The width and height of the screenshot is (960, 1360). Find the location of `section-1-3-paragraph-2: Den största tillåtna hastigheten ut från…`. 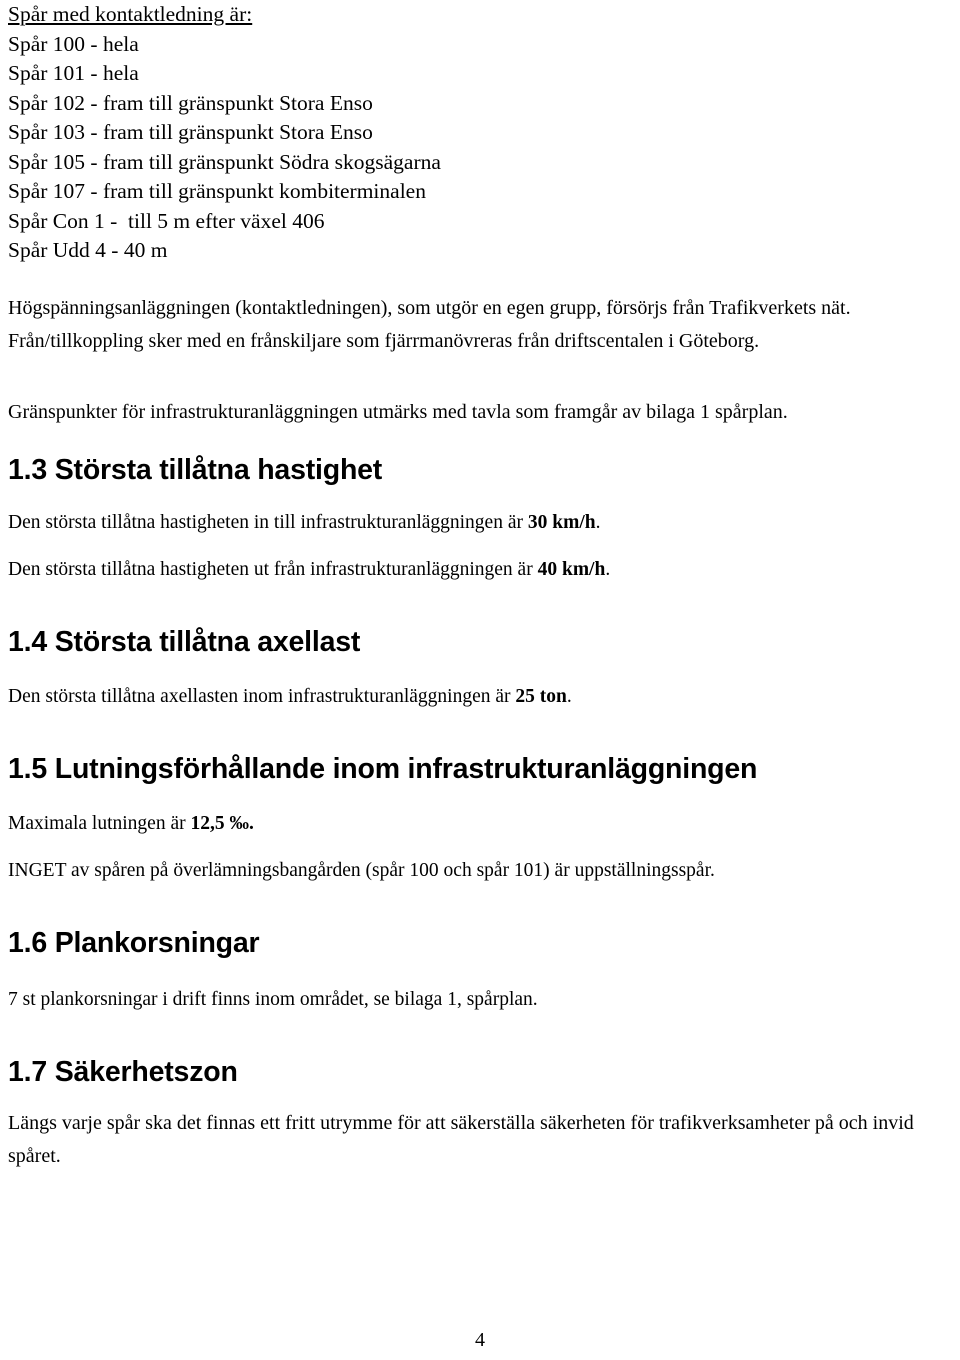

section-1-3-paragraph-2: Den största tillåtna hastigheten ut från… is located at coordinates (480, 569).